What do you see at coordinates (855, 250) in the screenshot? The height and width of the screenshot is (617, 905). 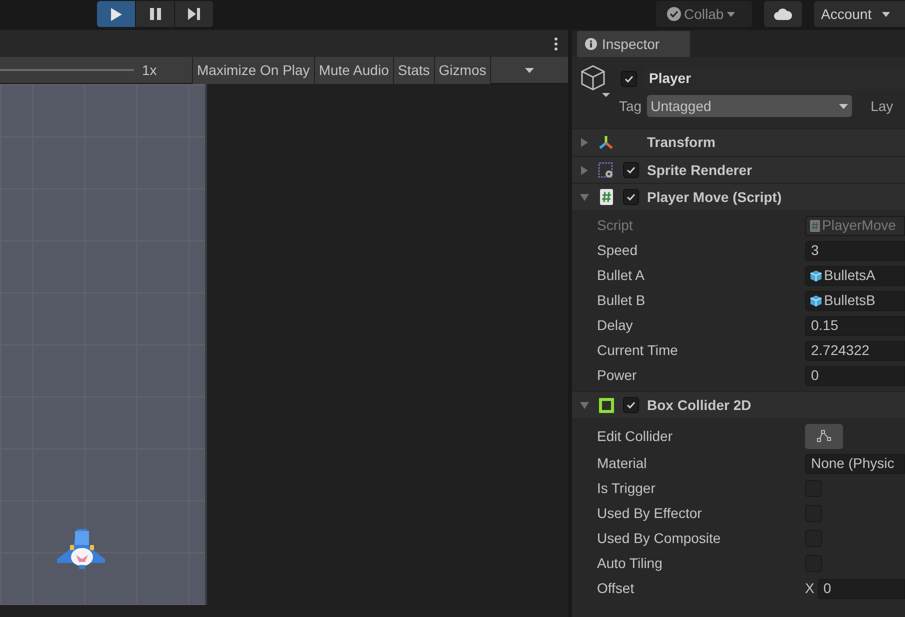 I see `value-field: 3` at bounding box center [855, 250].